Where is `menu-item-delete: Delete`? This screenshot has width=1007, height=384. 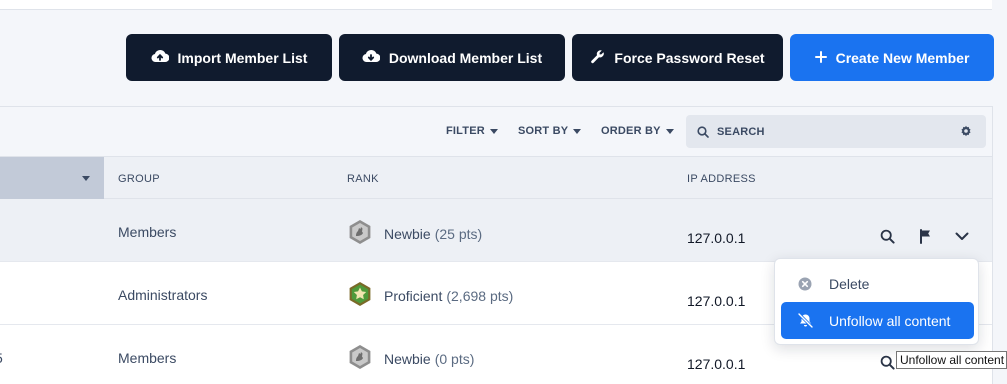 menu-item-delete: Delete is located at coordinates (877, 283).